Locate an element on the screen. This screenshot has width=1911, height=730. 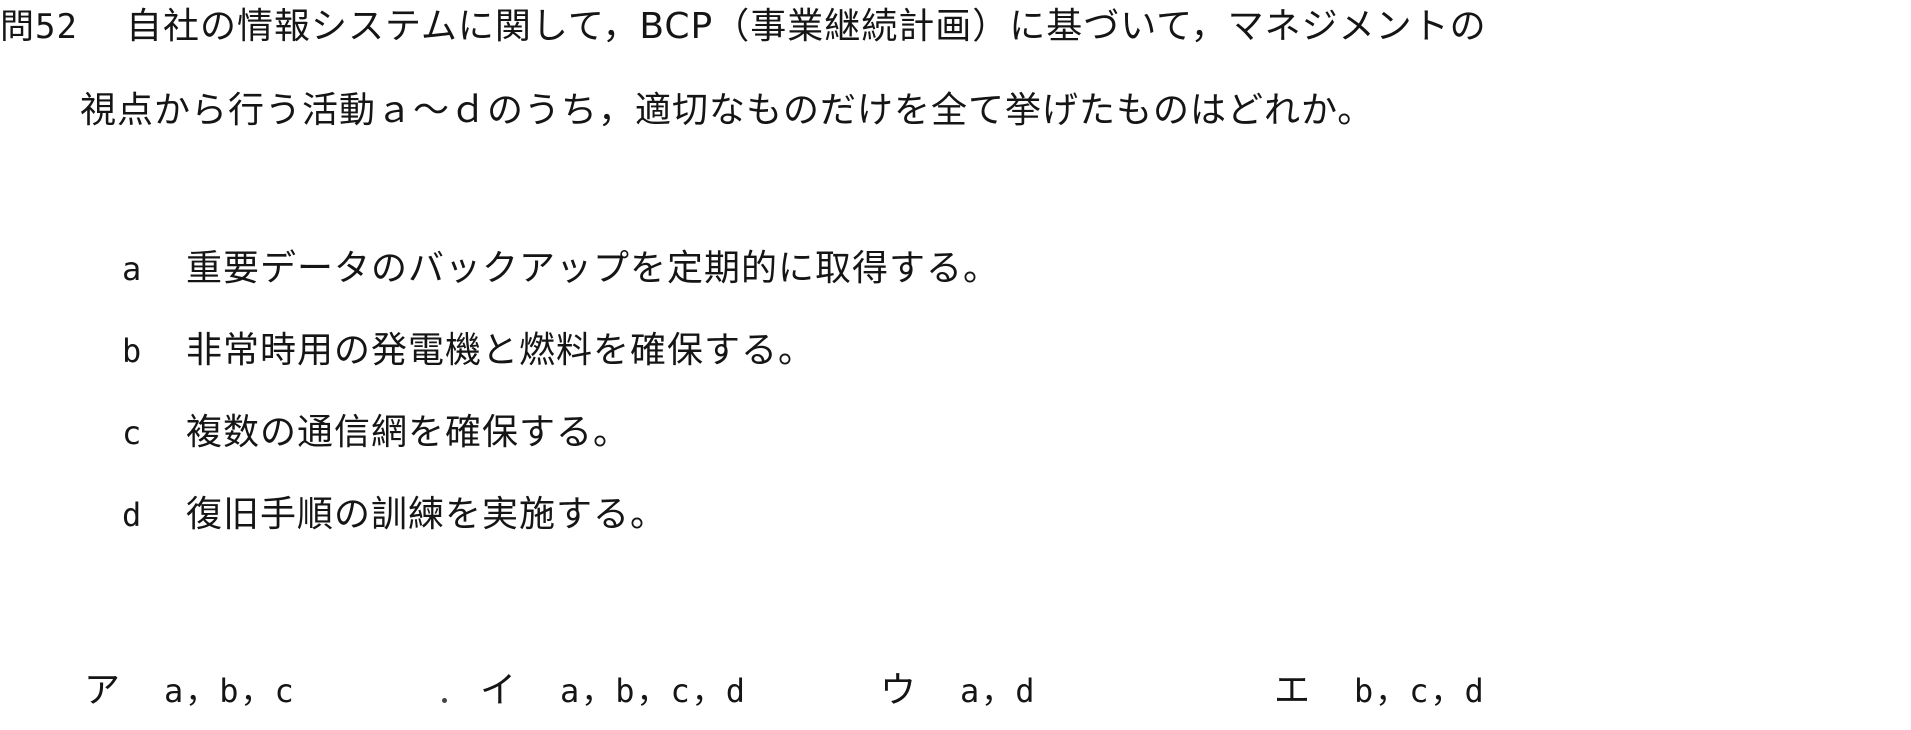
answer-choice-u: ウ a，d is located at coordinates (958, 691).